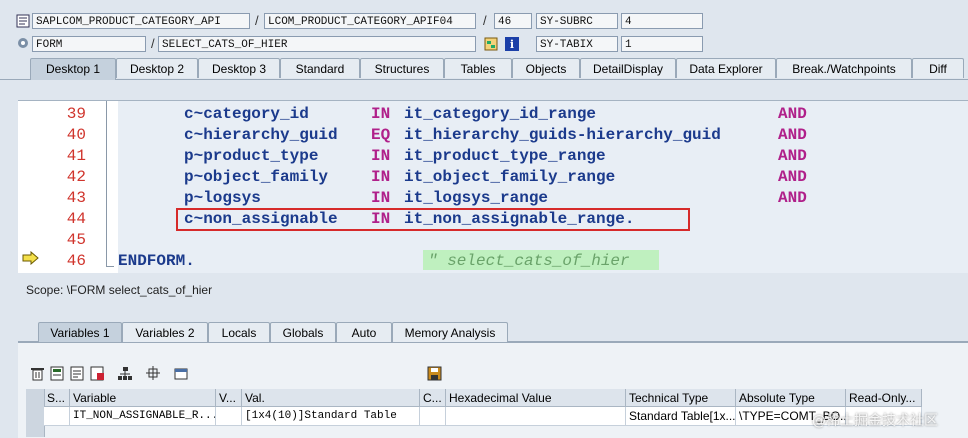  What do you see at coordinates (510, 177) in the screenshot?
I see `code-range: it_object_family_range` at bounding box center [510, 177].